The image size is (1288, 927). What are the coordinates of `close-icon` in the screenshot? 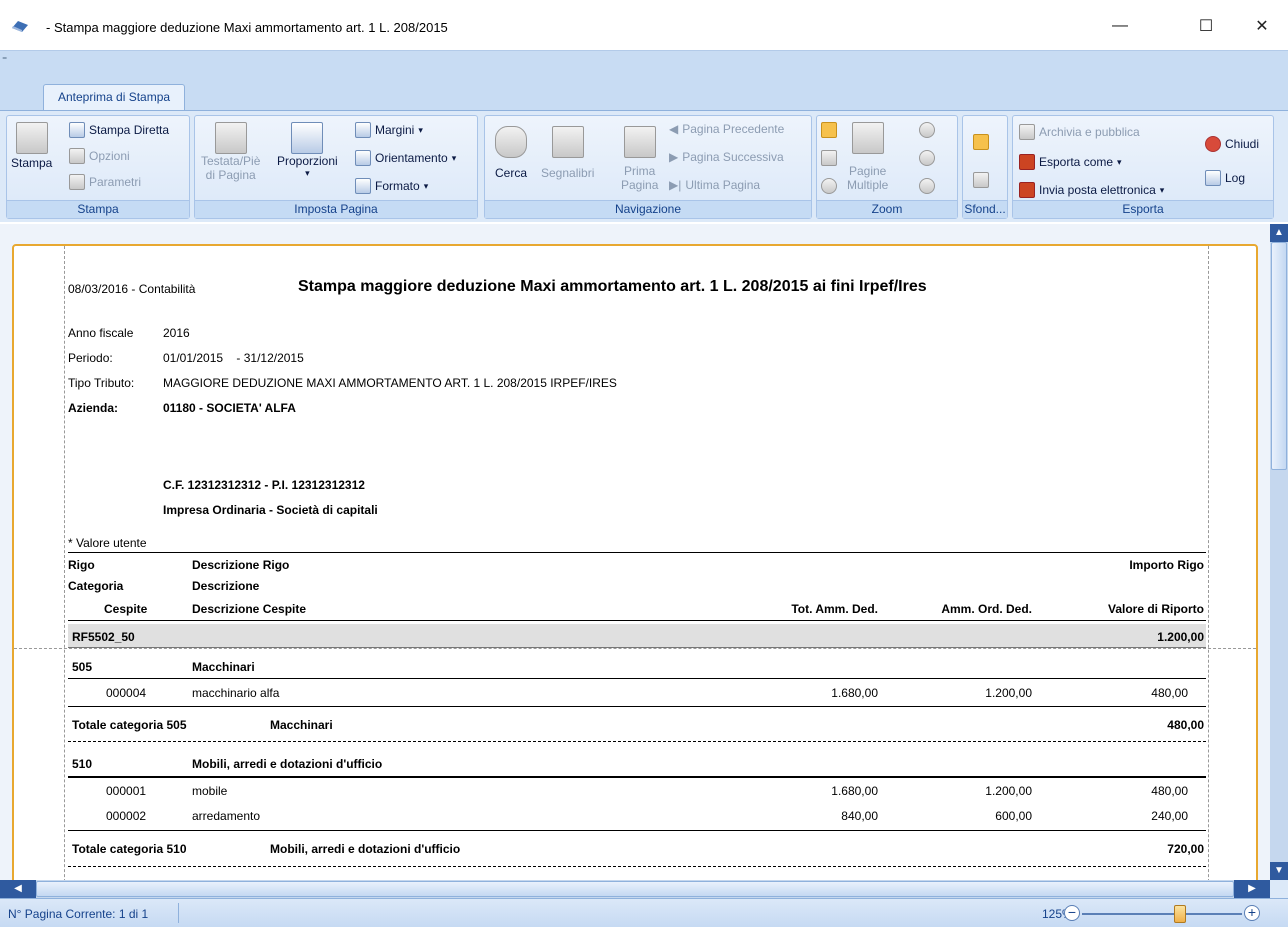 It's located at (1213, 144).